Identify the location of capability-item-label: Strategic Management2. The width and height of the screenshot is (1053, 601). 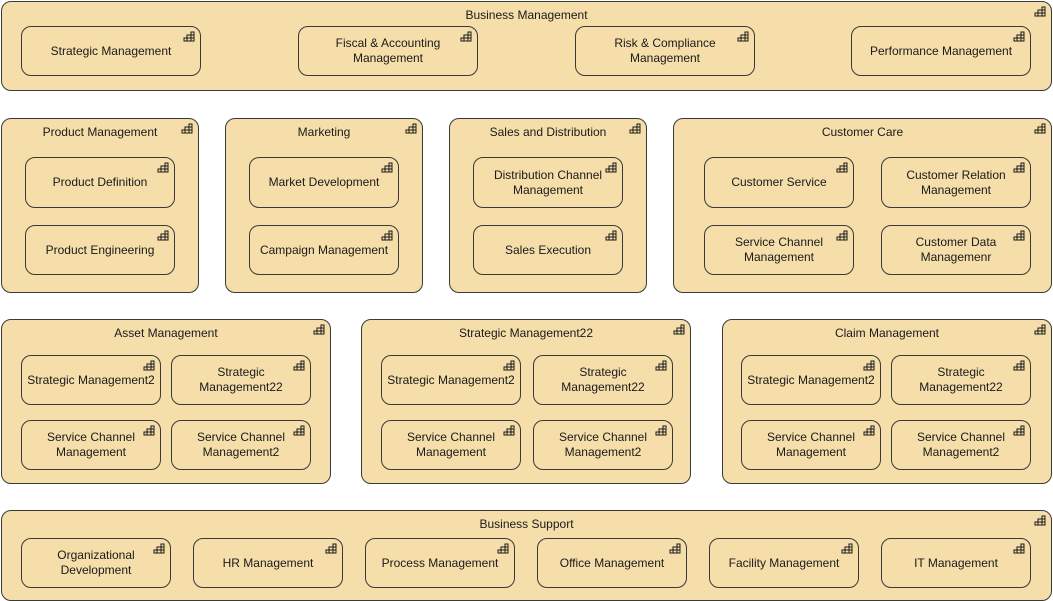
(451, 379).